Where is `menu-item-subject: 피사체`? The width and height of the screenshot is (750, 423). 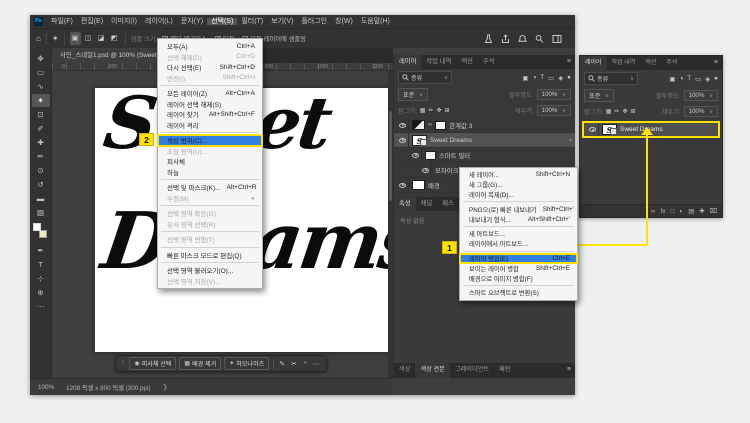 menu-item-subject: 피사체 is located at coordinates (210, 161).